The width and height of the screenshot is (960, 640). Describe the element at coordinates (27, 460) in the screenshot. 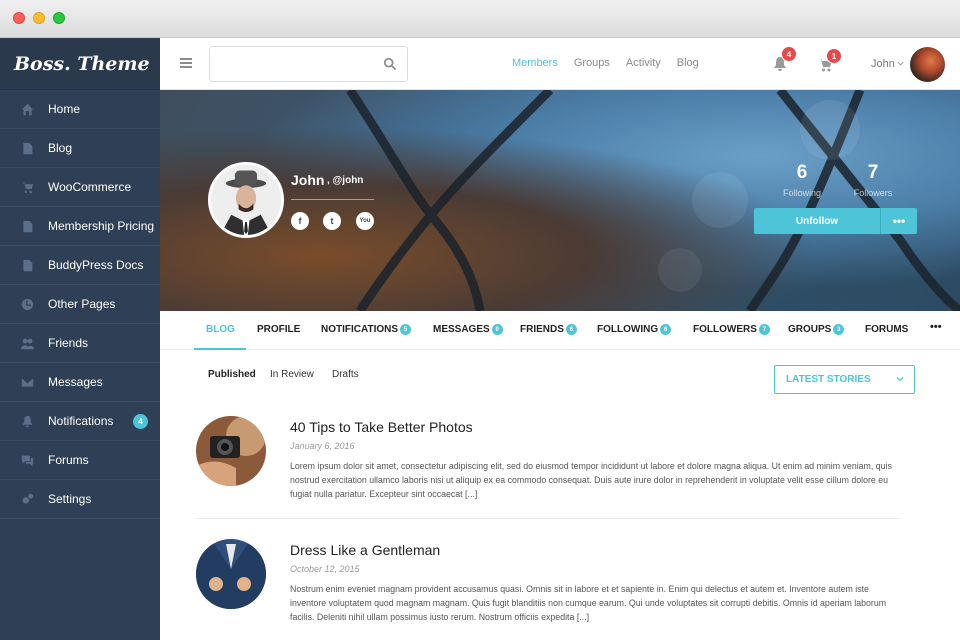

I see `chat-icon` at that location.